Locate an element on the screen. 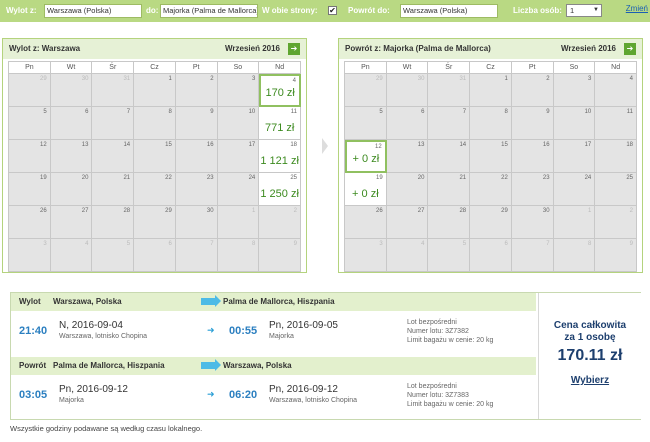 The height and width of the screenshot is (442, 650). day-number: 22 is located at coordinates (504, 178).